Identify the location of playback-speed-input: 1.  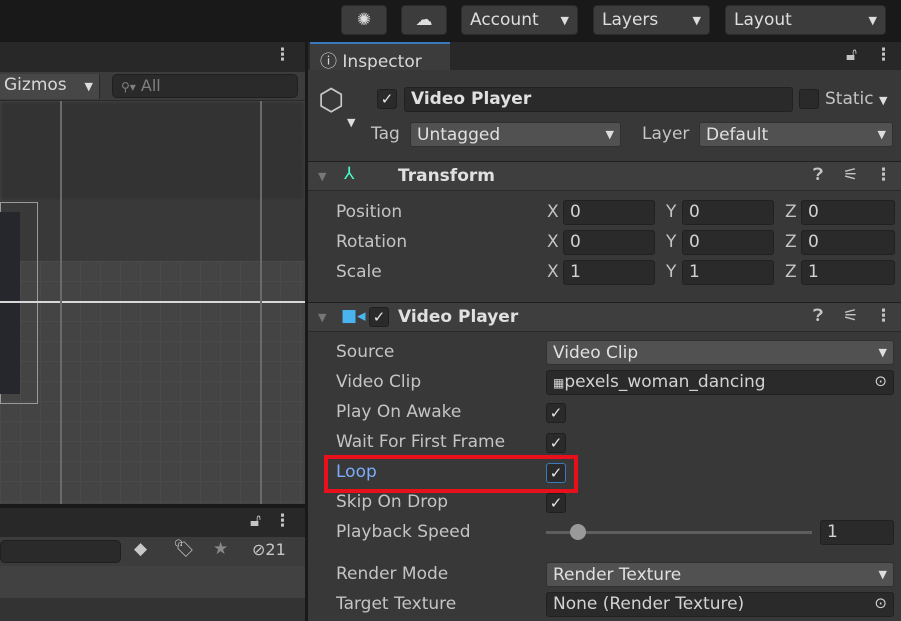
(857, 532).